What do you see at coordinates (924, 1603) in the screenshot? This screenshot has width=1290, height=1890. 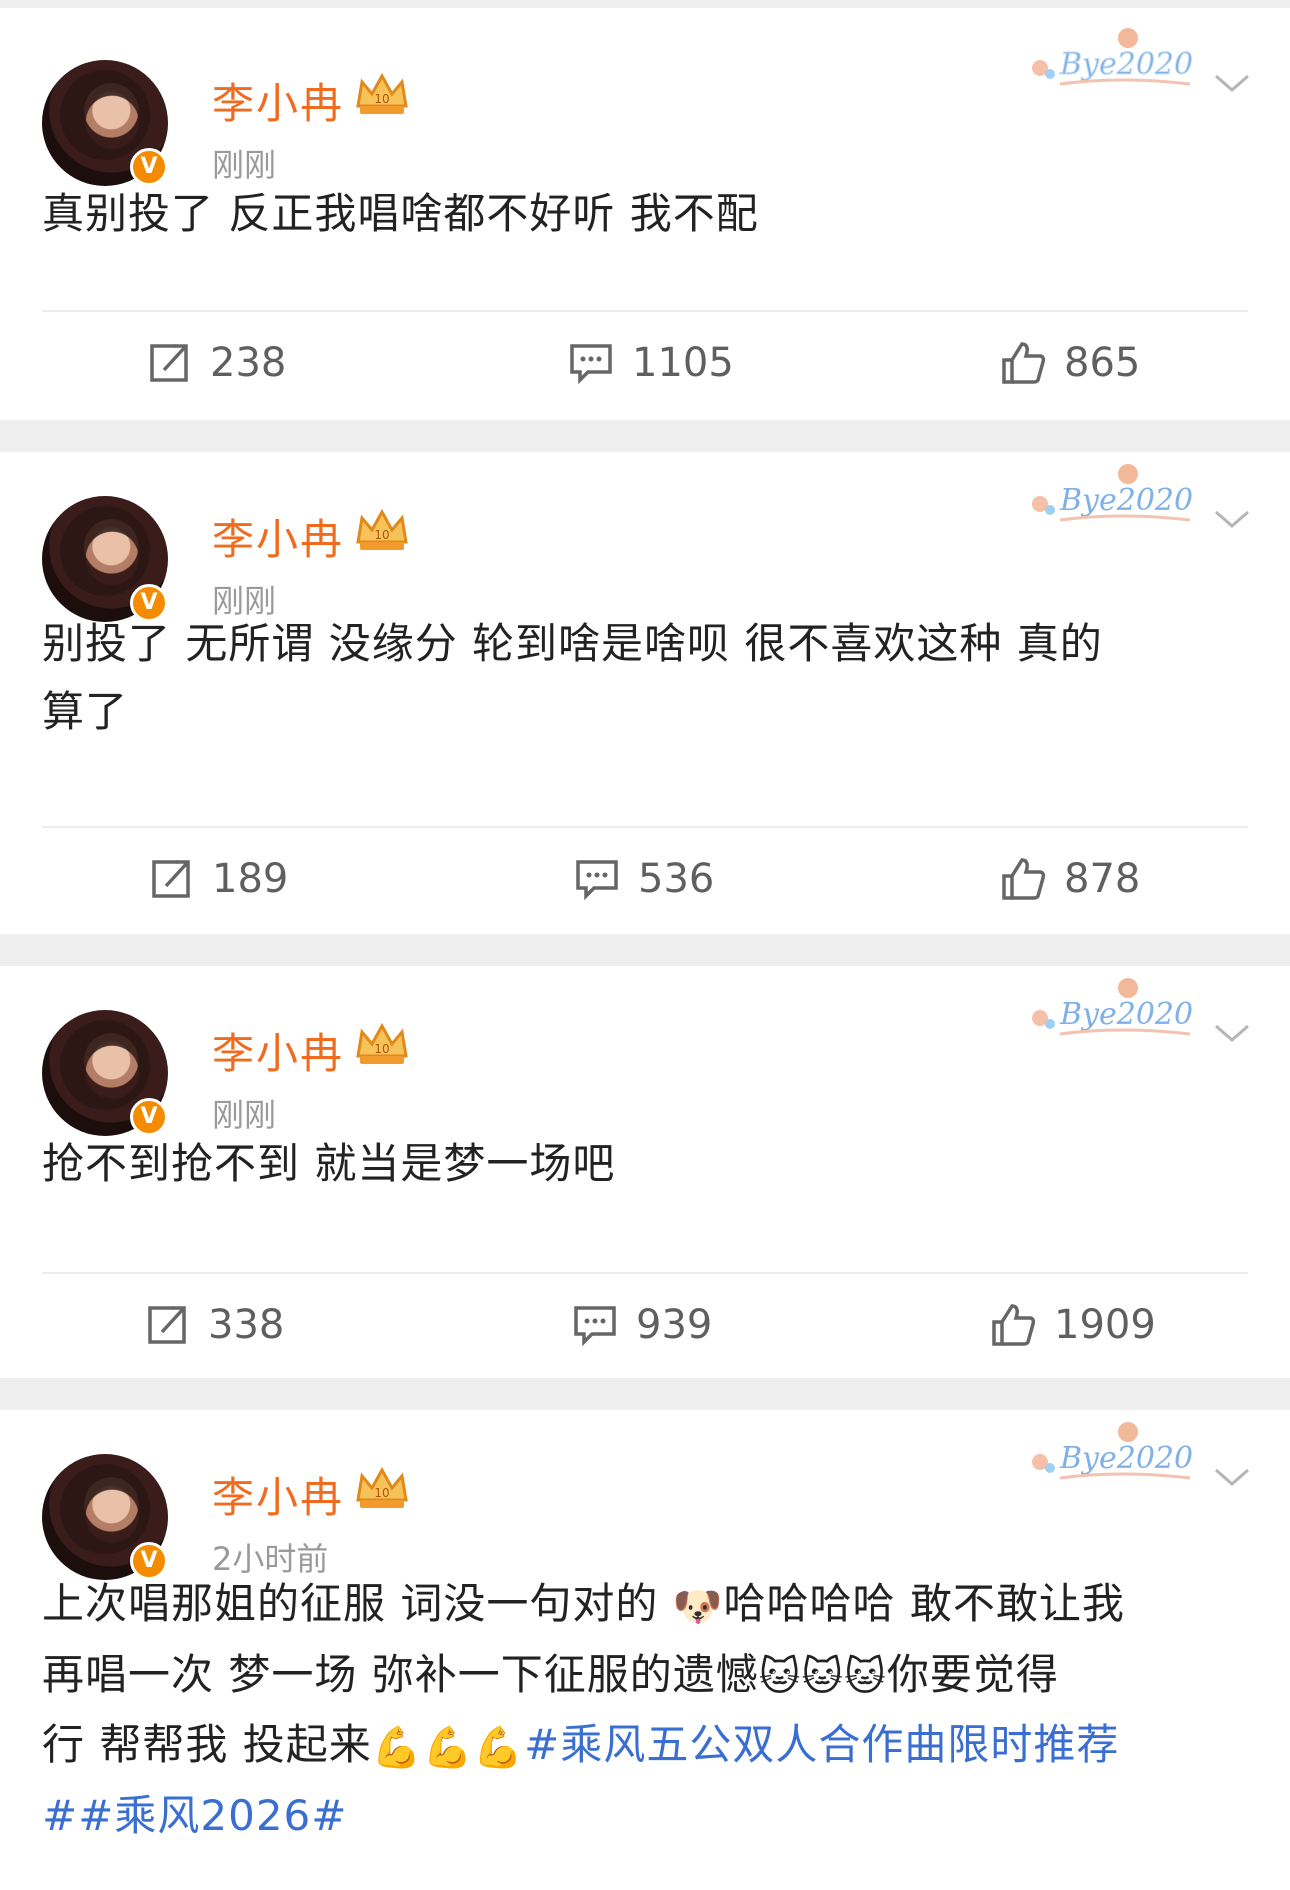 I see `text-segment: 哈哈哈哈 敢不敢让我` at bounding box center [924, 1603].